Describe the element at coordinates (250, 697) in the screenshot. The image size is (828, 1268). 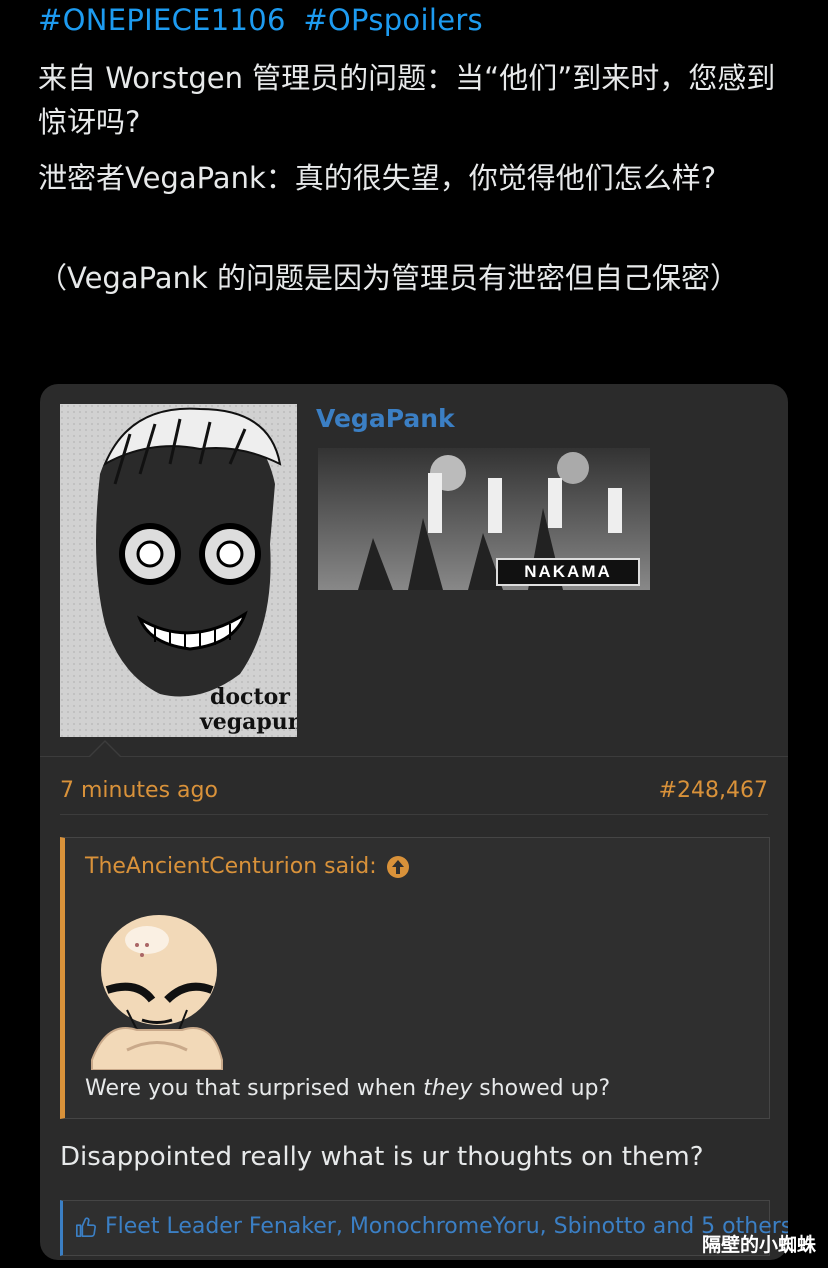
I see `svg-text: doctor` at that location.